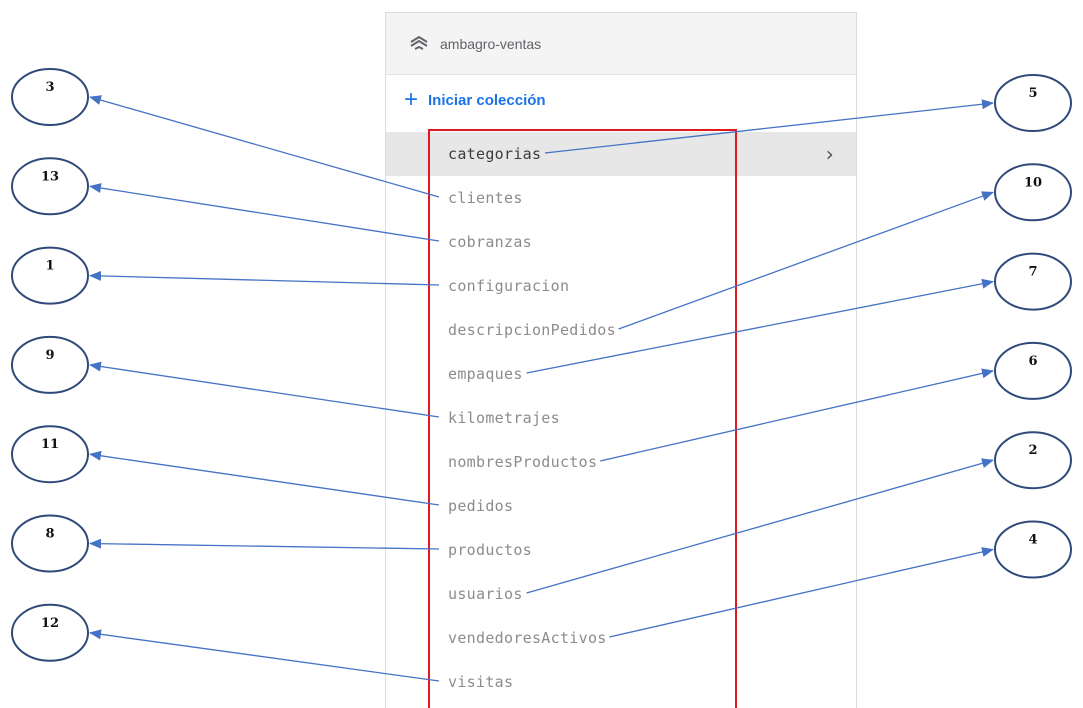  What do you see at coordinates (1032, 272) in the screenshot?
I see `callout-number: 7` at bounding box center [1032, 272].